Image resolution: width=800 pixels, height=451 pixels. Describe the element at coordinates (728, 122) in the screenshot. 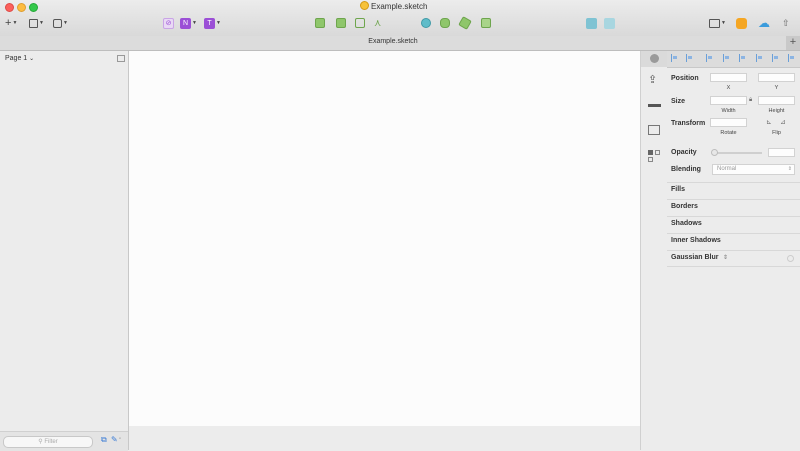

I see `rotate-field` at that location.